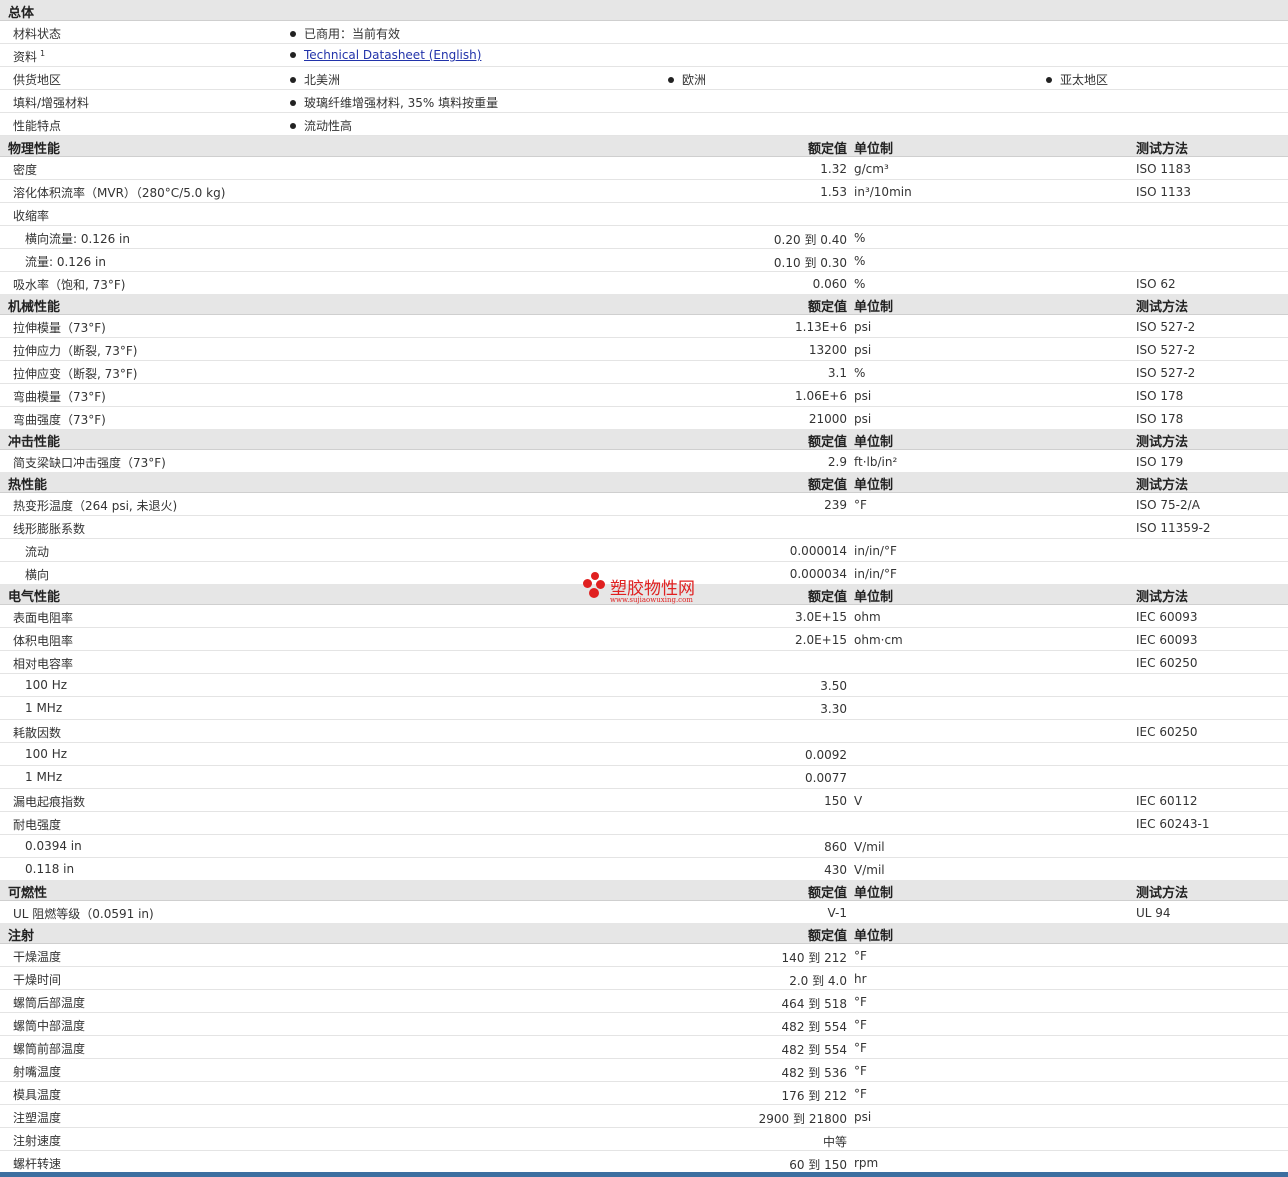 This screenshot has width=1288, height=1177. I want to click on property-row: 拉伸模量（73°F) 1.13E+6 psi ISO 527-2, so click(644, 326).